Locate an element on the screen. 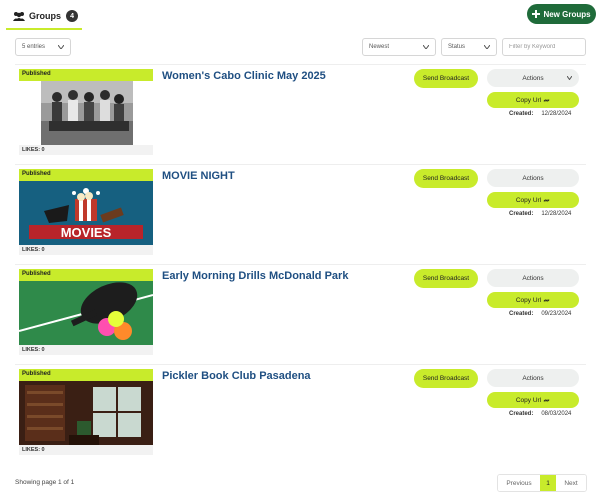  group-title: Early Morning Drills McDonald Park is located at coordinates (255, 276).